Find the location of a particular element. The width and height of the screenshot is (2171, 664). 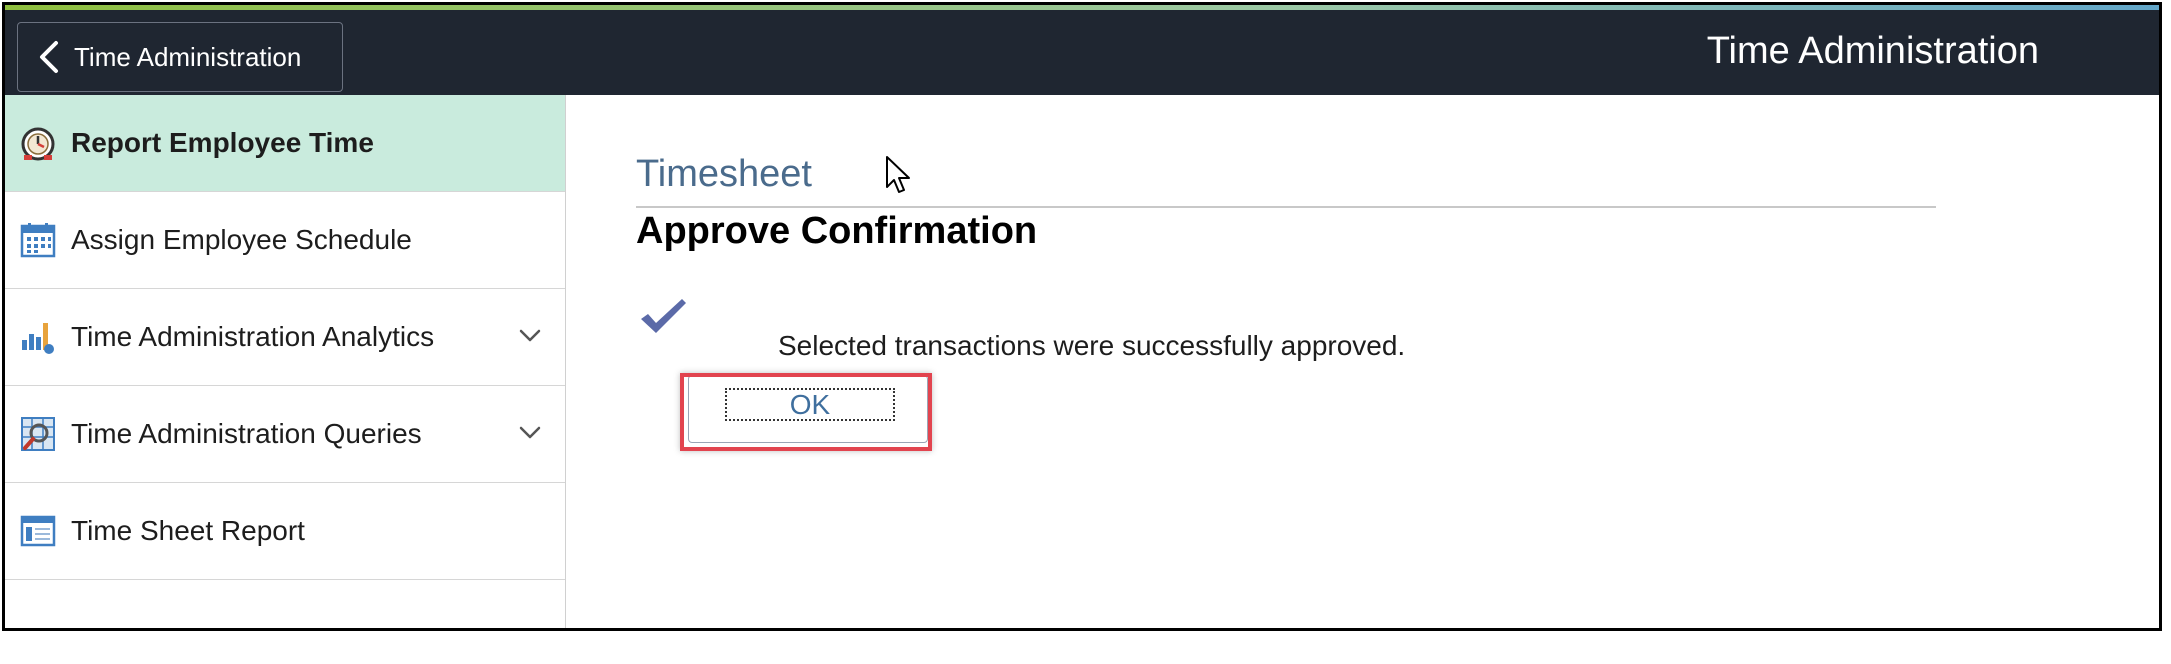

highlight-box is located at coordinates (806, 412).